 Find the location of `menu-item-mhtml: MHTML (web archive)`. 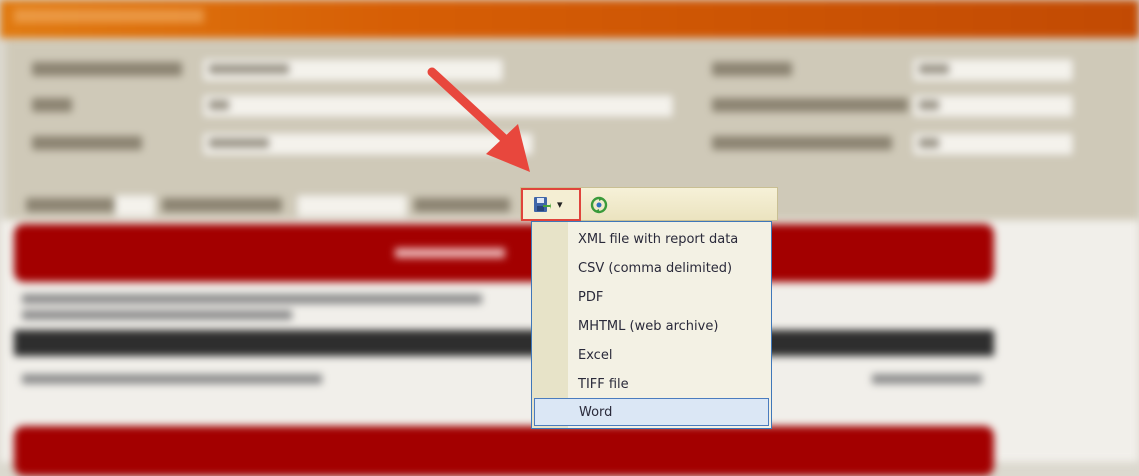

menu-item-mhtml: MHTML (web archive) is located at coordinates (651, 327).